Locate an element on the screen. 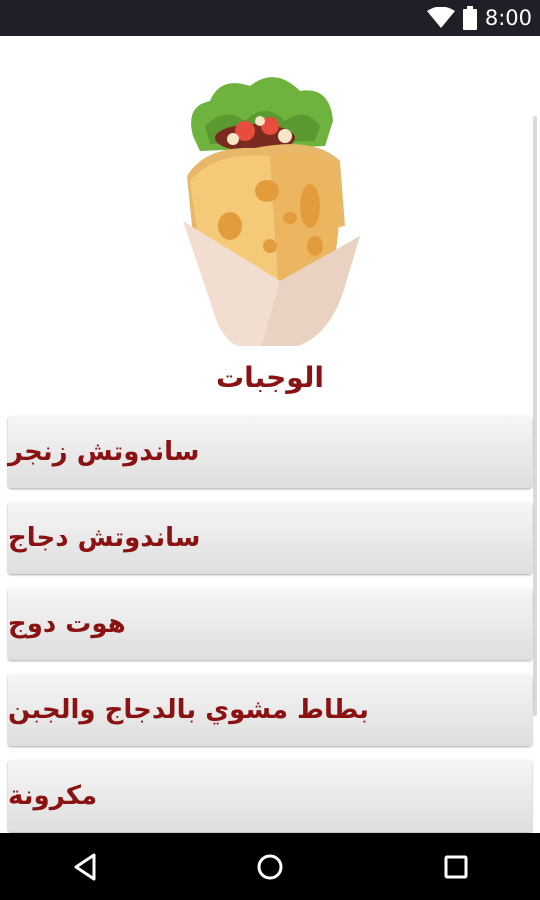 The height and width of the screenshot is (900, 540). meal-item-baked-potato: بطاط مشوي بالدجاج والجبن is located at coordinates (270, 710).